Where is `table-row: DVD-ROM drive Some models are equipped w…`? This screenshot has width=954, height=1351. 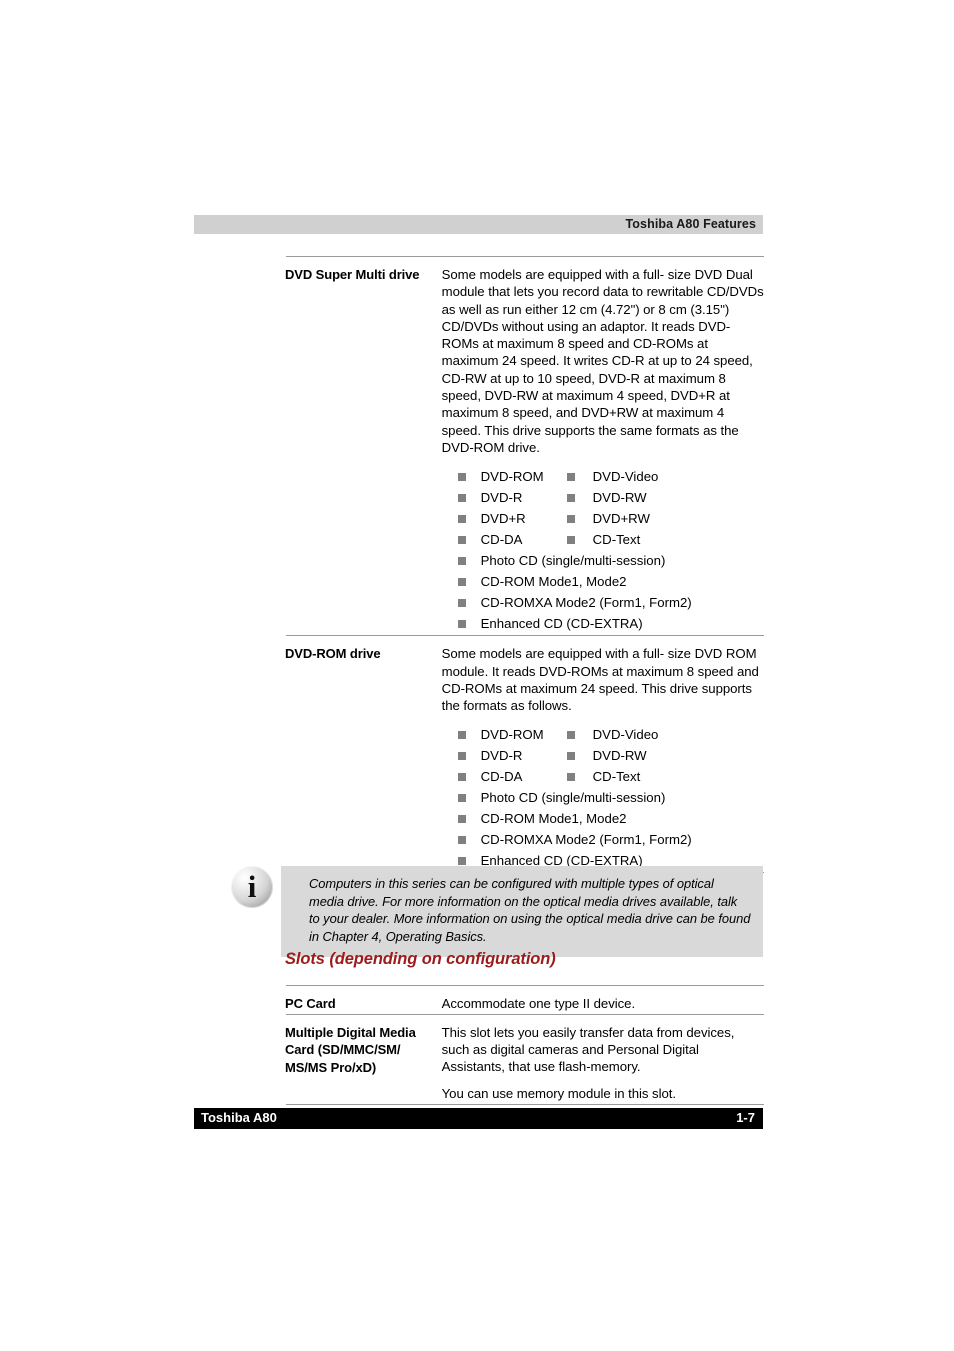
table-row: DVD-ROM drive Some models are equipped w… is located at coordinates (525, 754).